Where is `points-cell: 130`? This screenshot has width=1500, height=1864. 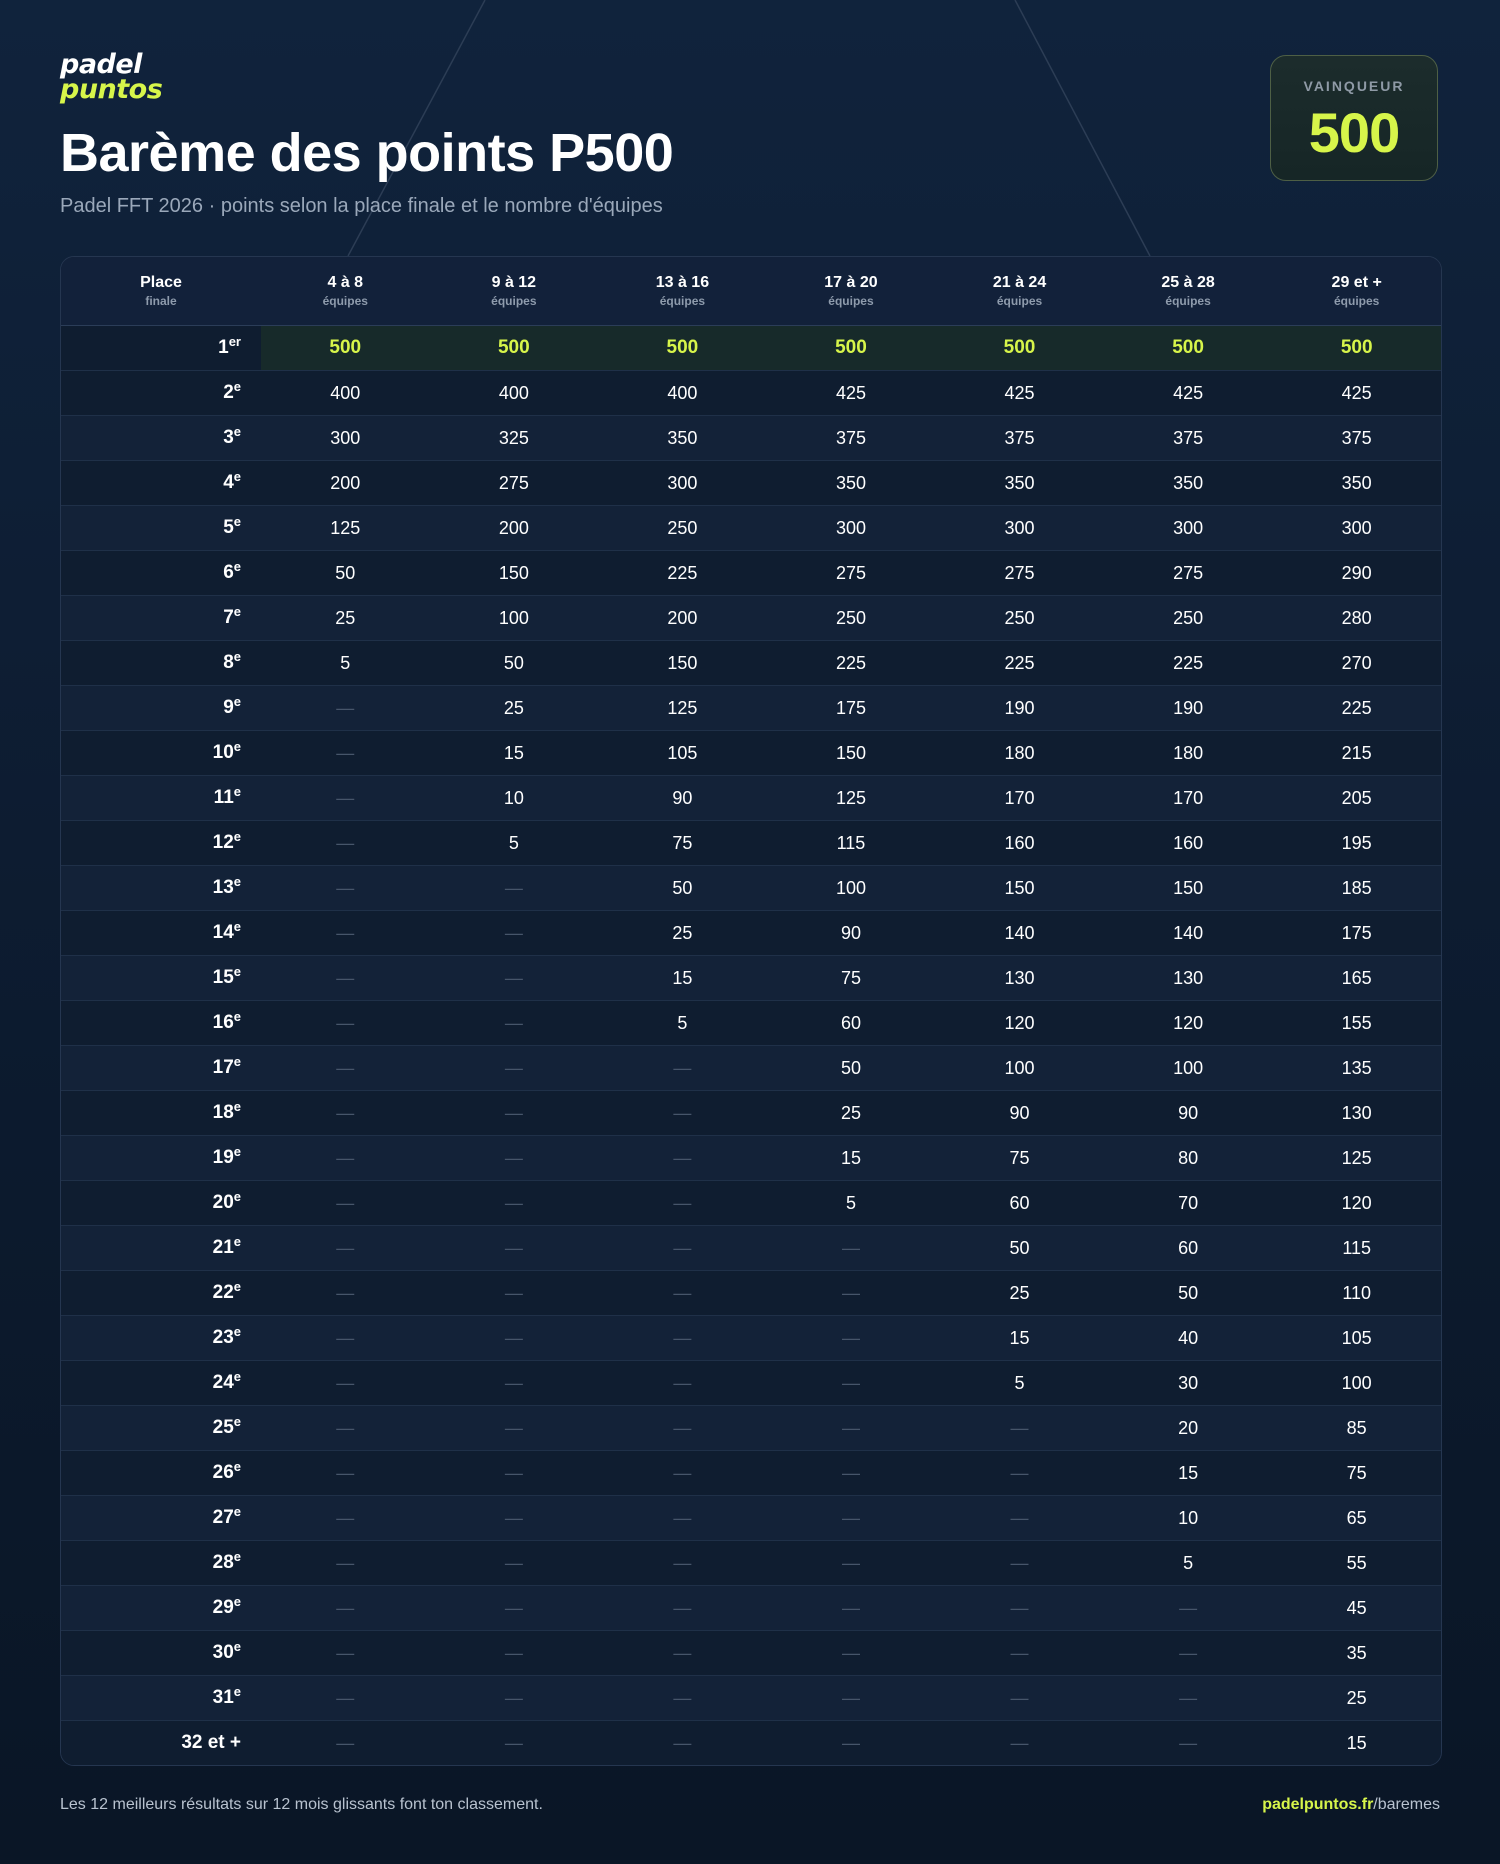
points-cell: 130 is located at coordinates (1019, 978).